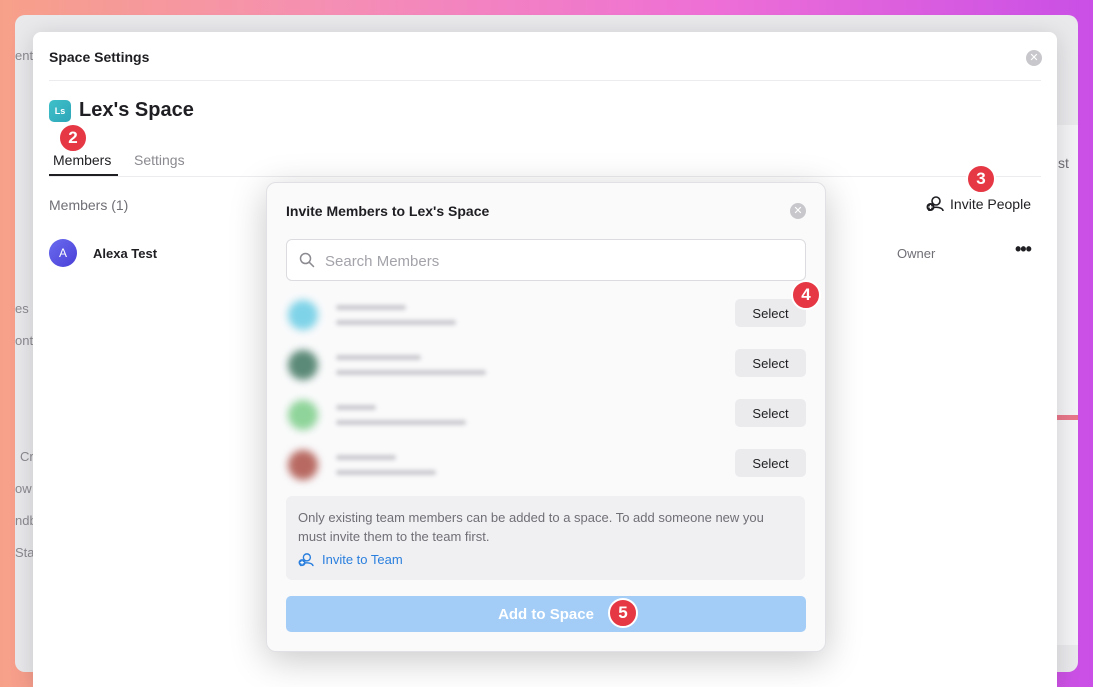 The width and height of the screenshot is (1093, 687). I want to click on step-badge: 3, so click(981, 179).